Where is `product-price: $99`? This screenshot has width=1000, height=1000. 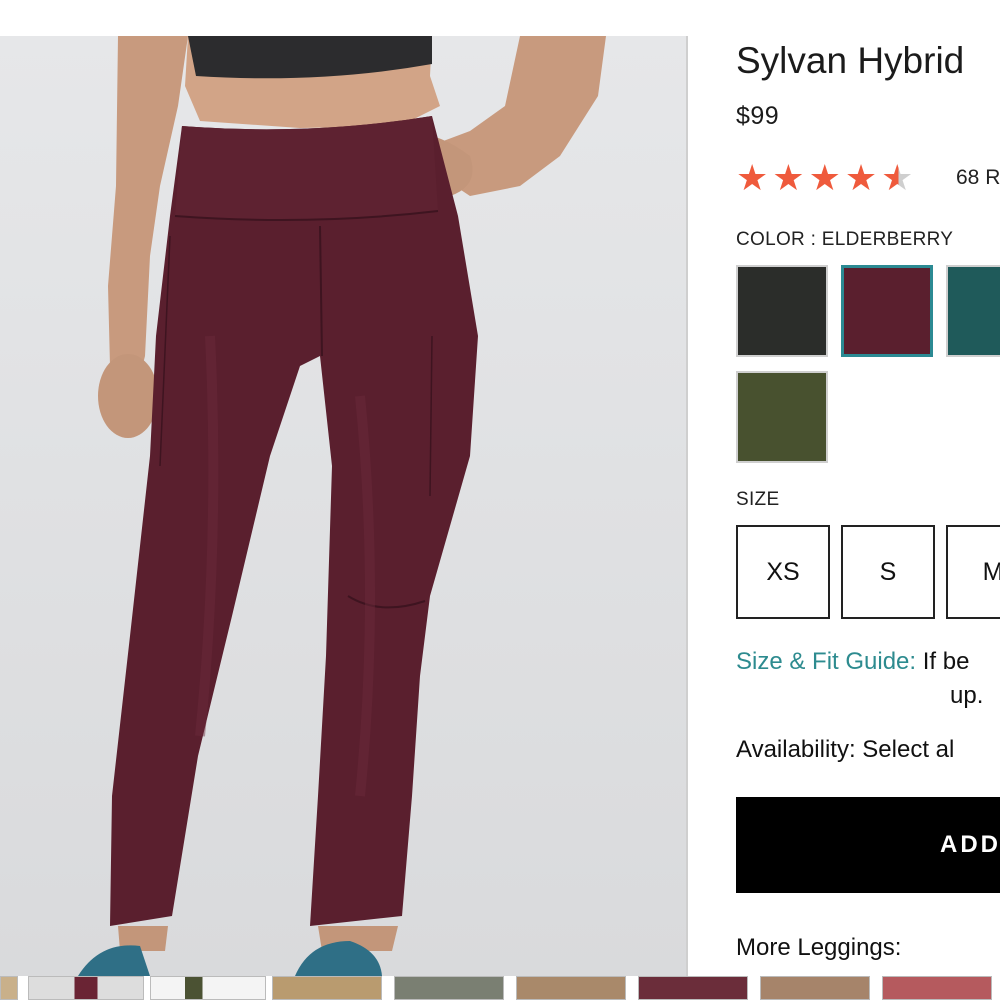
product-price: $99 is located at coordinates (758, 116).